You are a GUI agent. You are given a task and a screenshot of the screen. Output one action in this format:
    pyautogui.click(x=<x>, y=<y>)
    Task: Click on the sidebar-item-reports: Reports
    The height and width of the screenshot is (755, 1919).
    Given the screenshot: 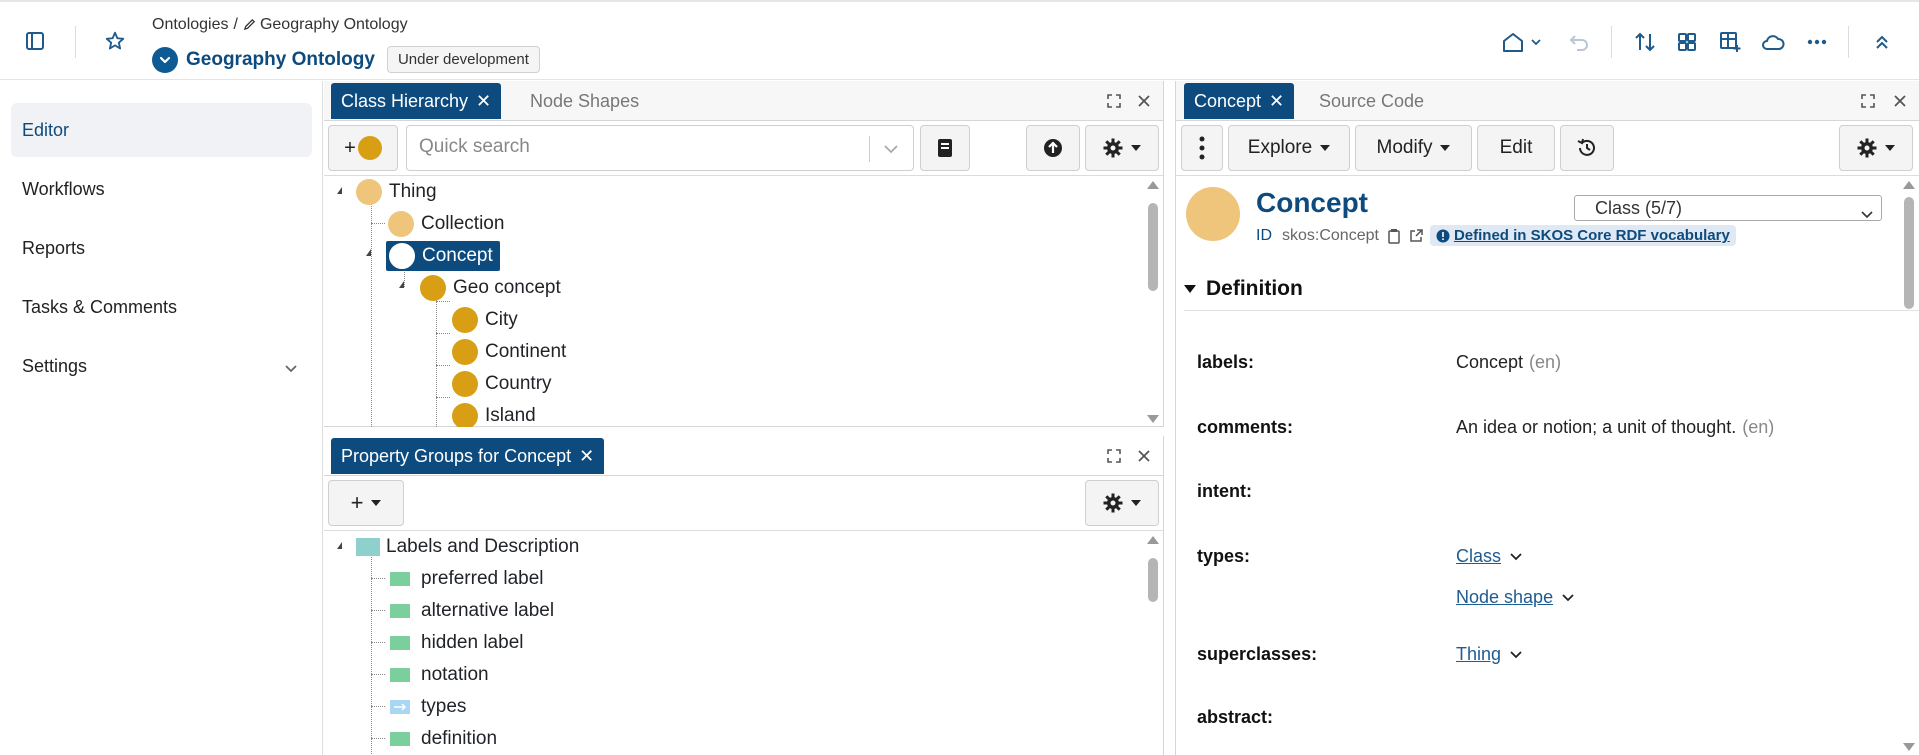 What is the action you would take?
    pyautogui.click(x=161, y=248)
    